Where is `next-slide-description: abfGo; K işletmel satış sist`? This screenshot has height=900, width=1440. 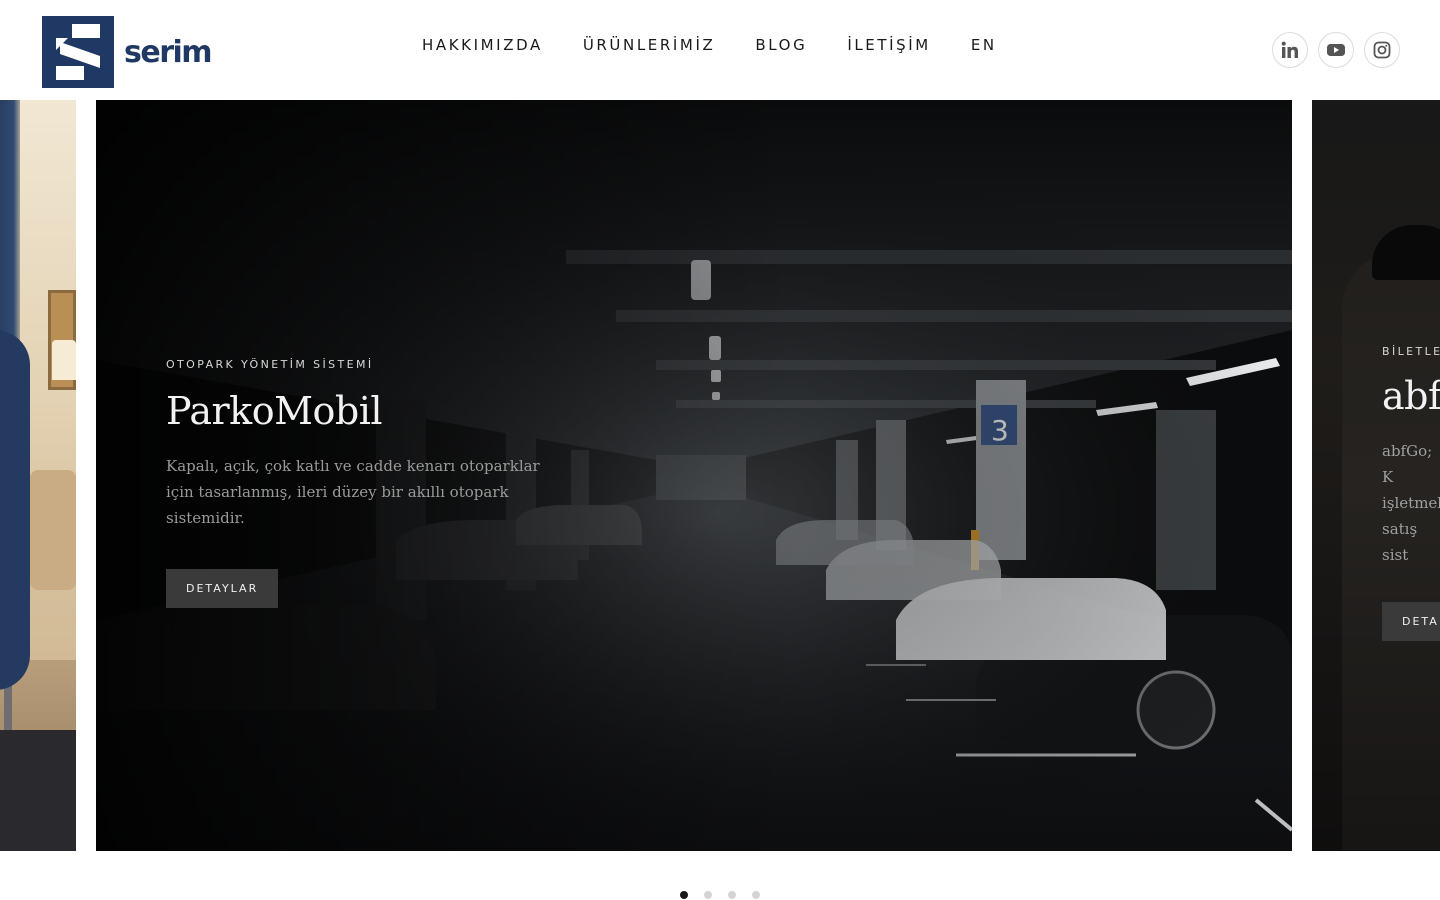 next-slide-description: abfGo; K işletmel satış sist is located at coordinates (1411, 503).